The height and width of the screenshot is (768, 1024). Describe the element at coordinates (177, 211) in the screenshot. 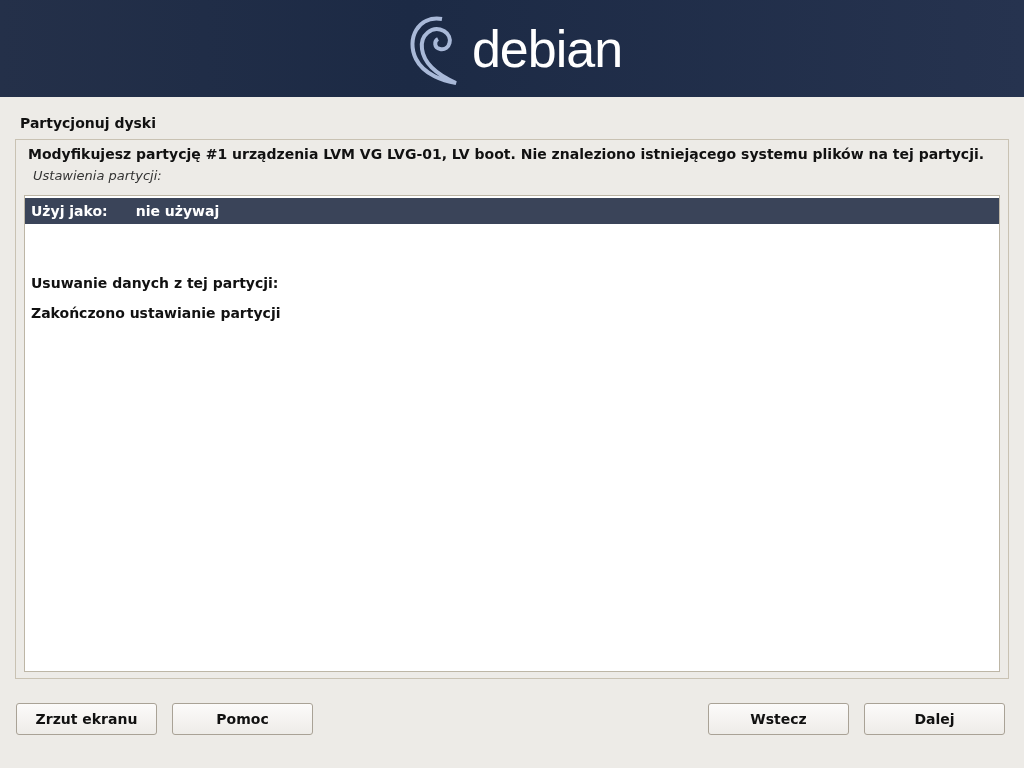

I see `setting-value: nie używaj` at that location.